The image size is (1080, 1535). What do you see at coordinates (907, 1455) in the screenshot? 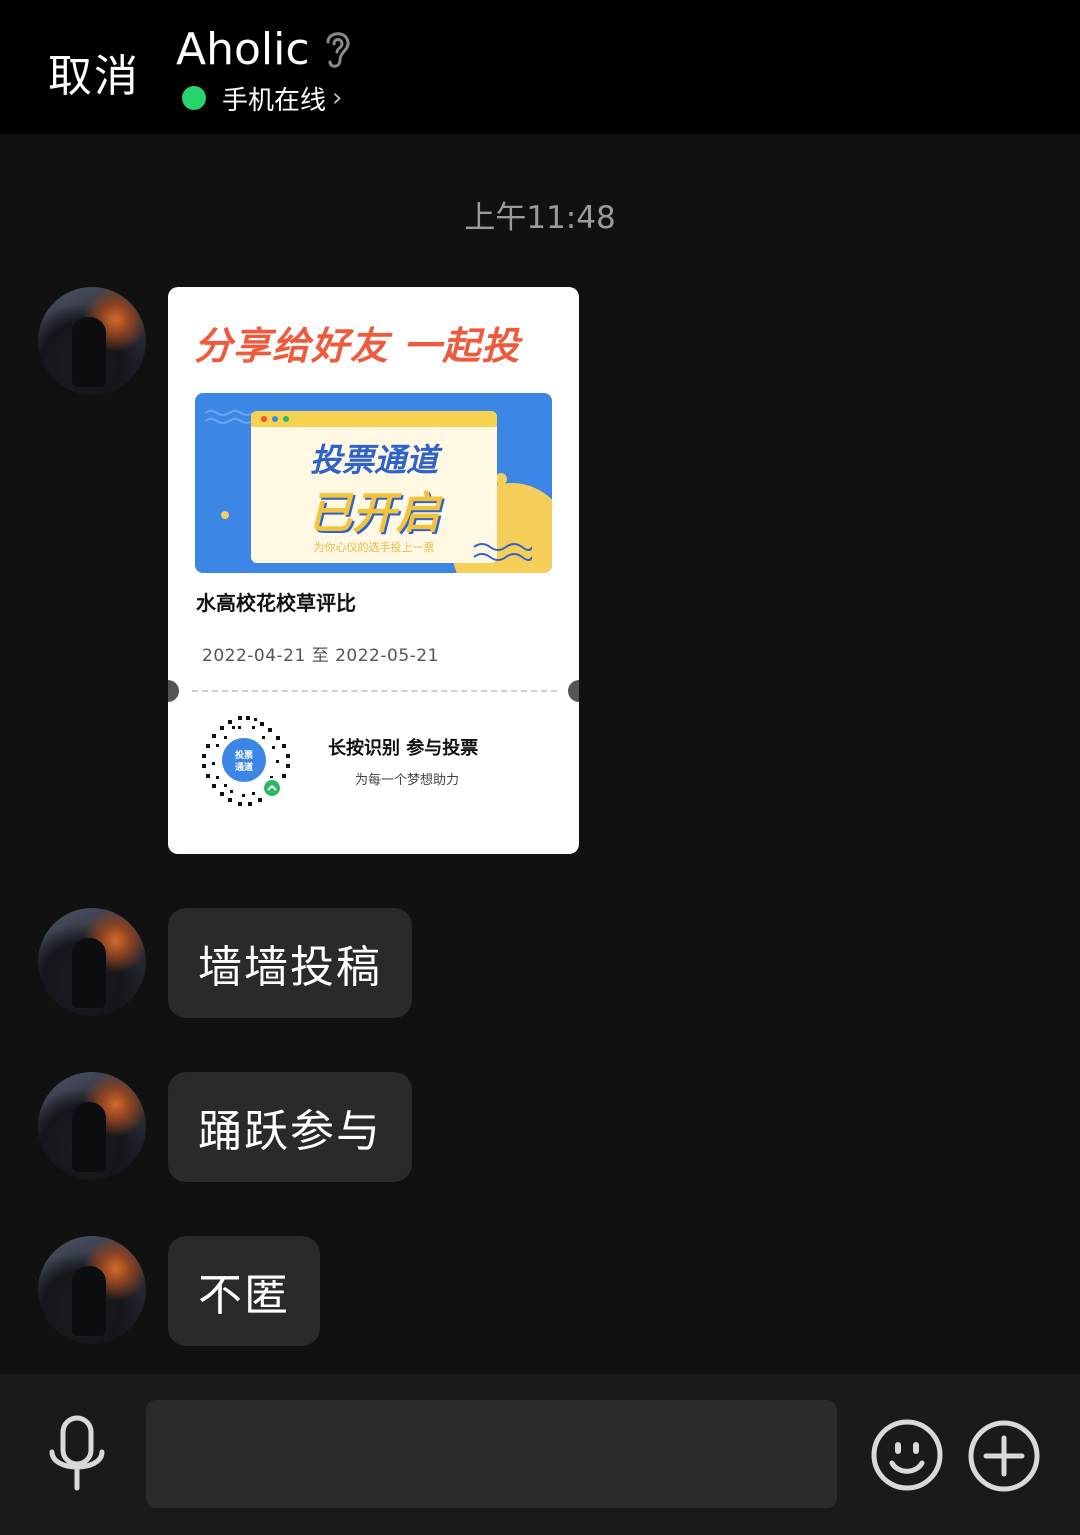
I see `smiley-icon` at bounding box center [907, 1455].